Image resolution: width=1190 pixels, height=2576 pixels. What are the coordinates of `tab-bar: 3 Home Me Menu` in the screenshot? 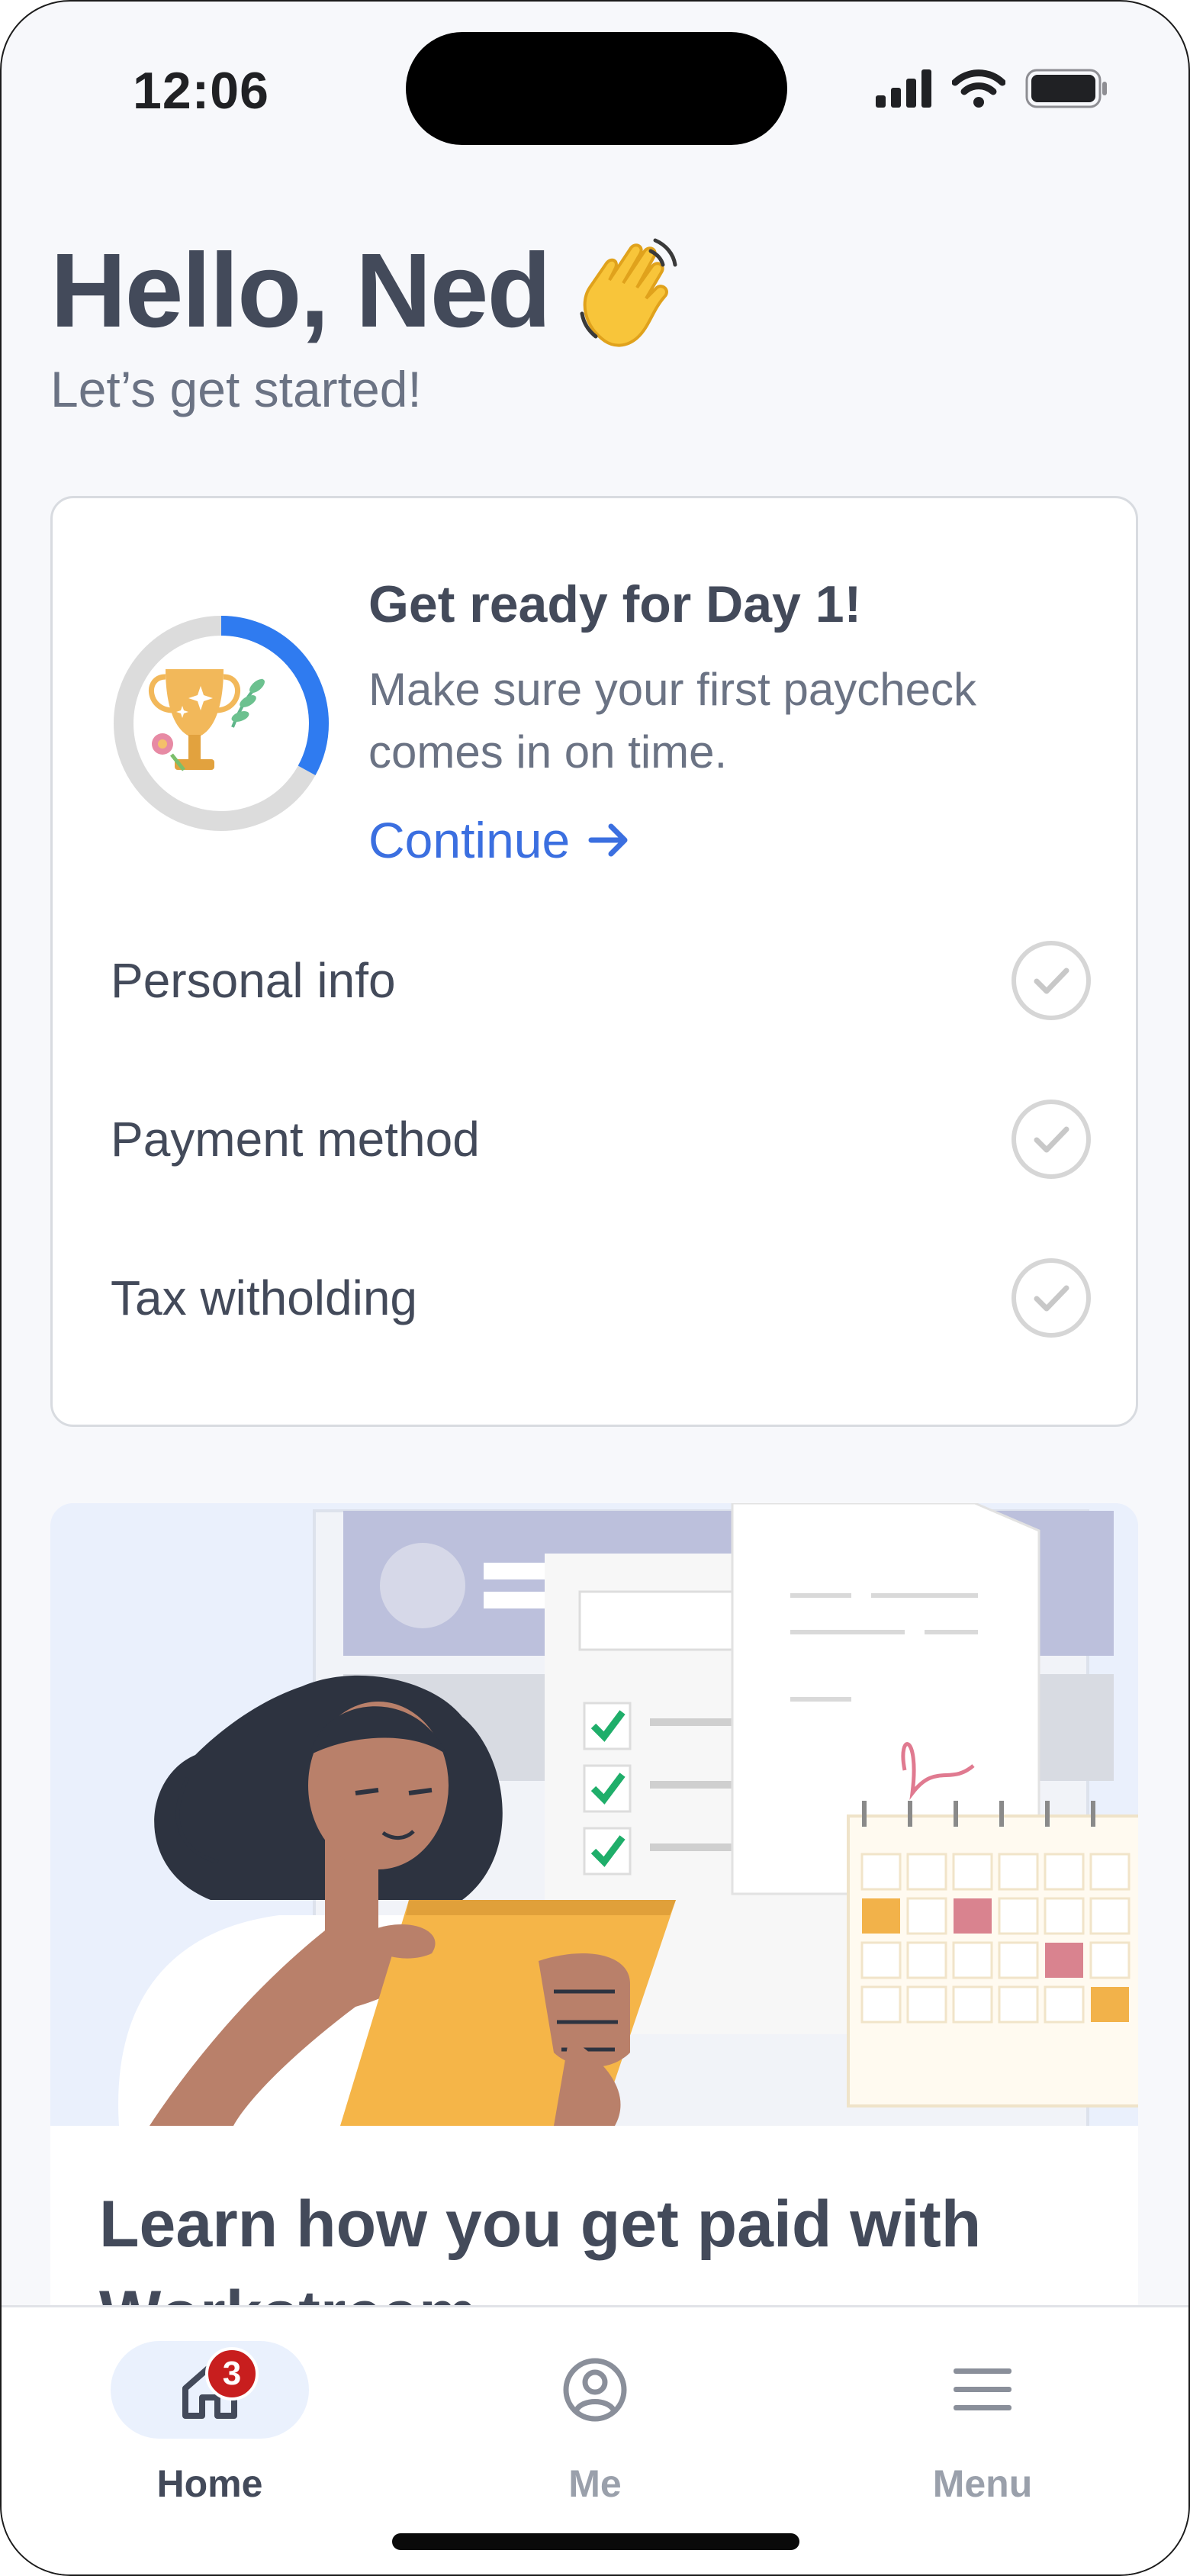 It's located at (595, 2439).